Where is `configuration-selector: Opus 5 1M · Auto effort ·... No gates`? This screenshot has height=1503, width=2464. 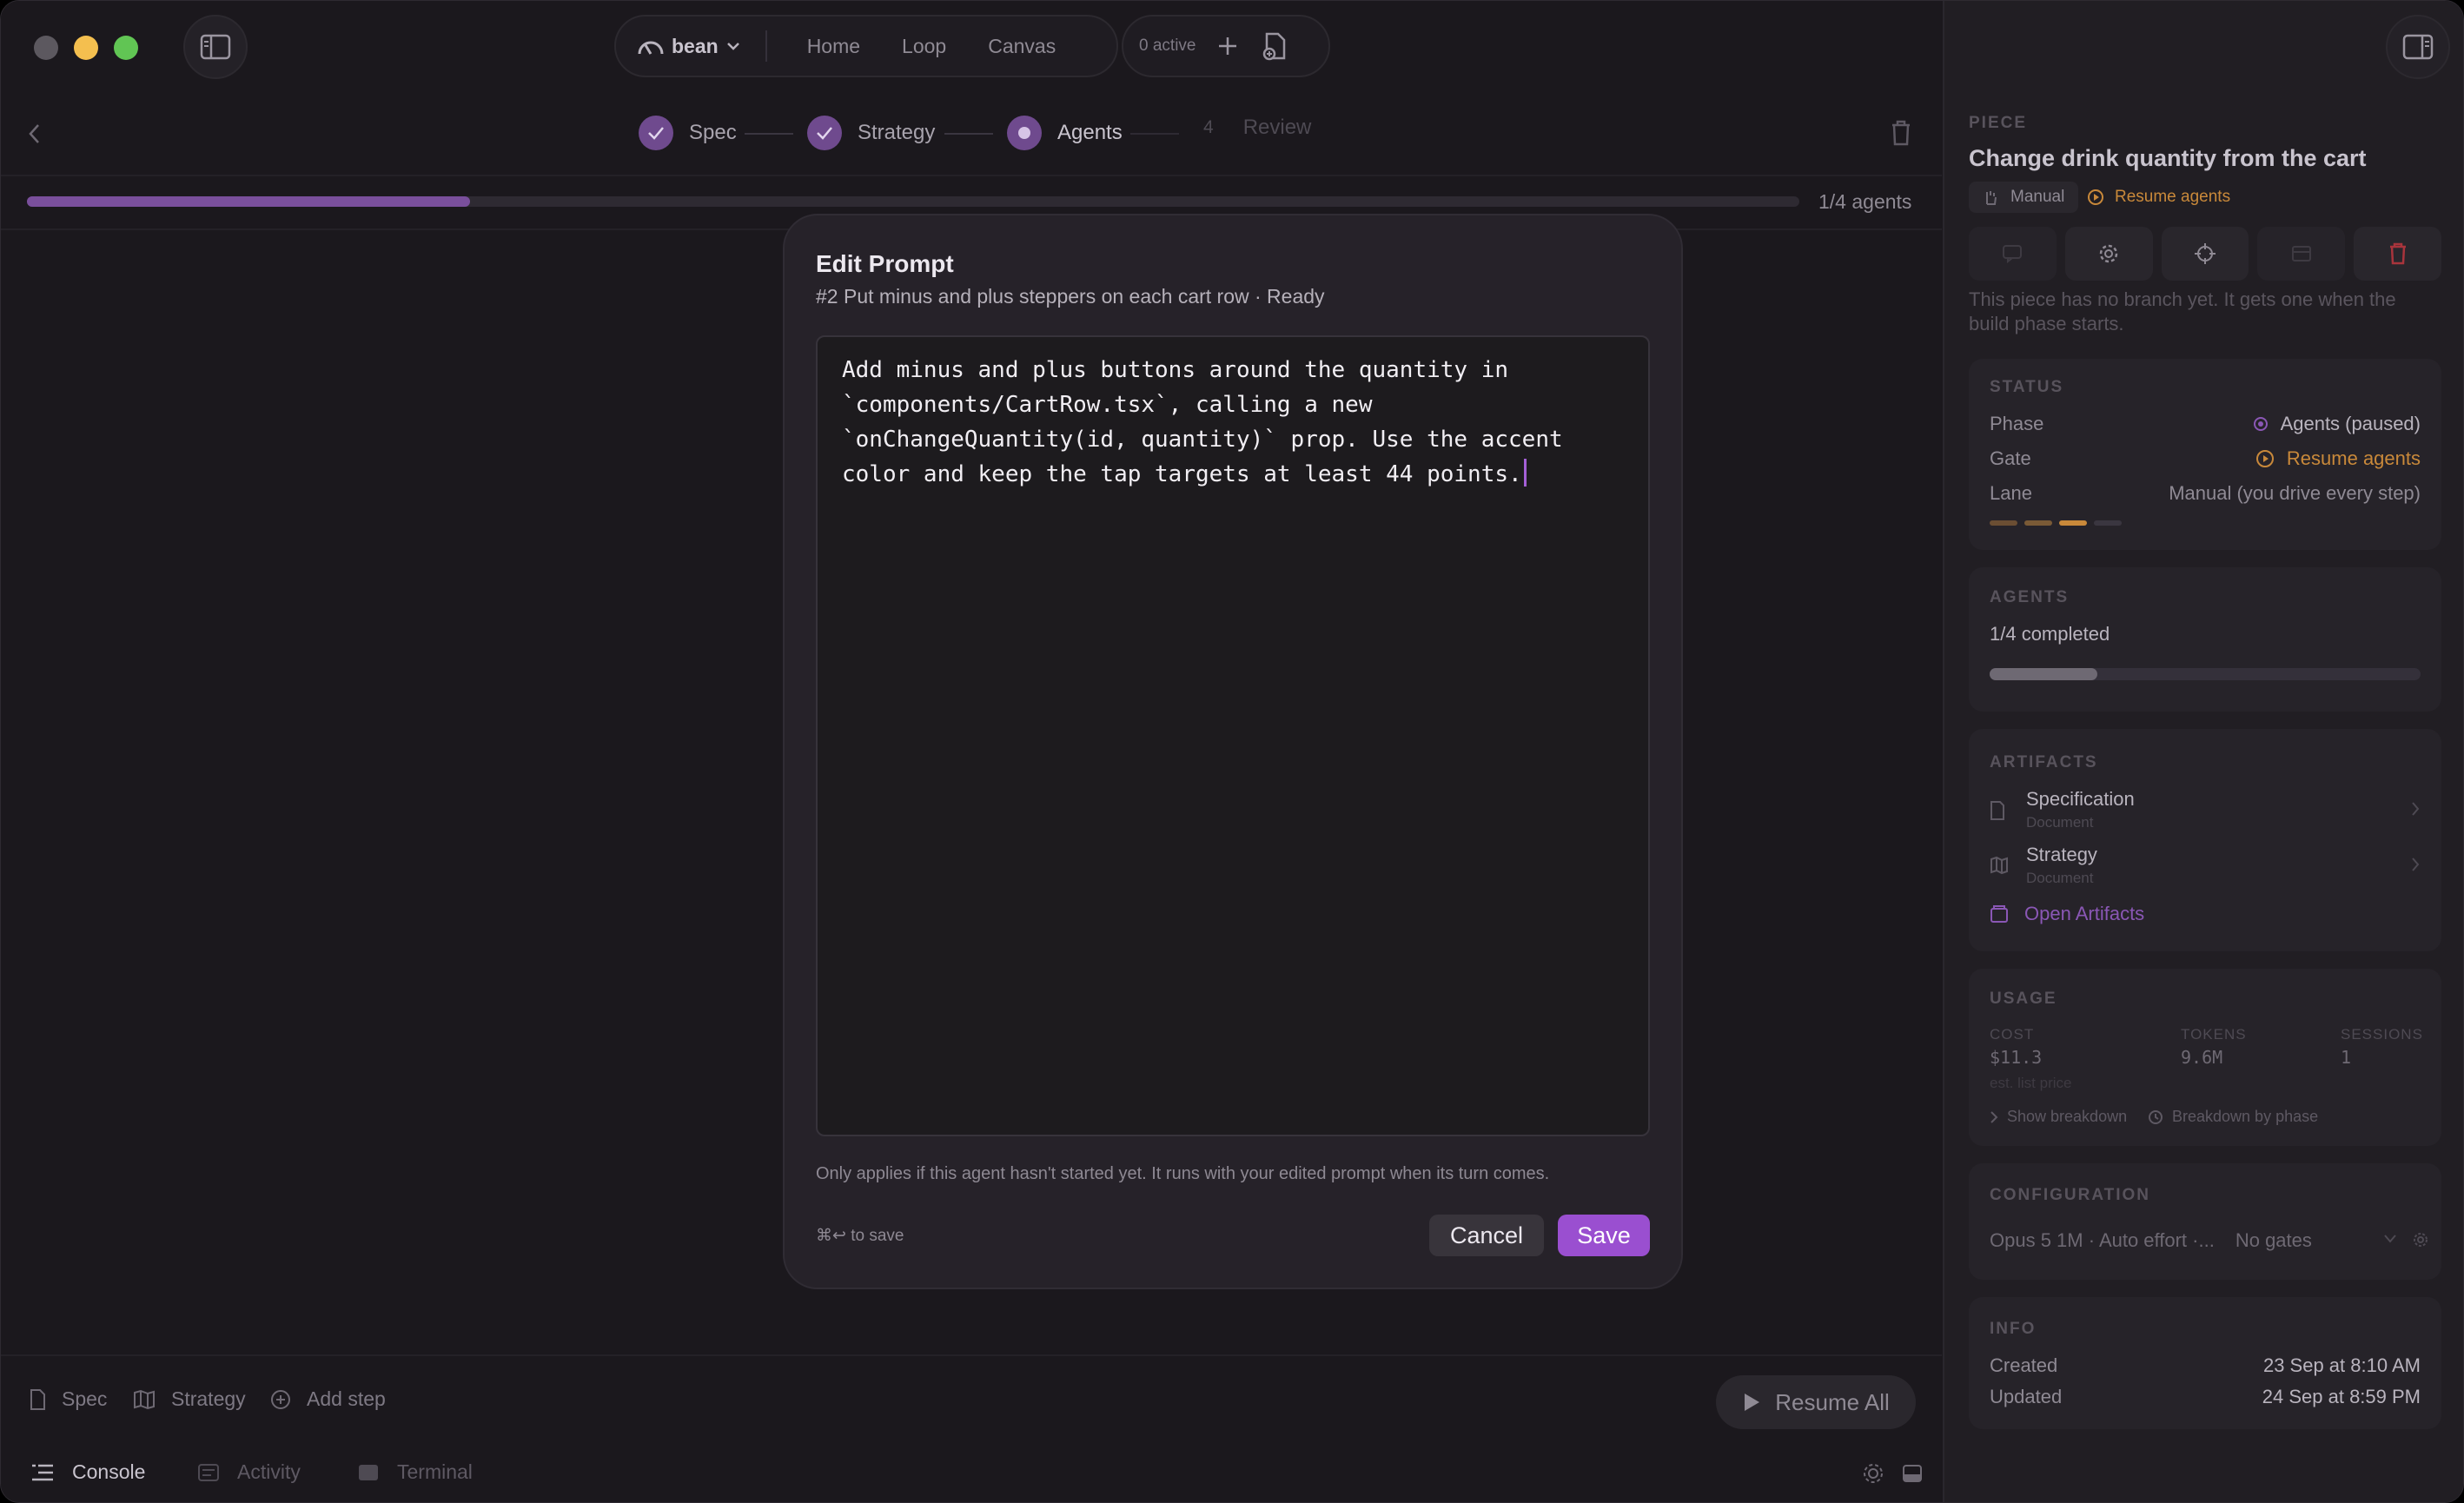 configuration-selector: Opus 5 1M · Auto effort ·... No gates is located at coordinates (2172, 1240).